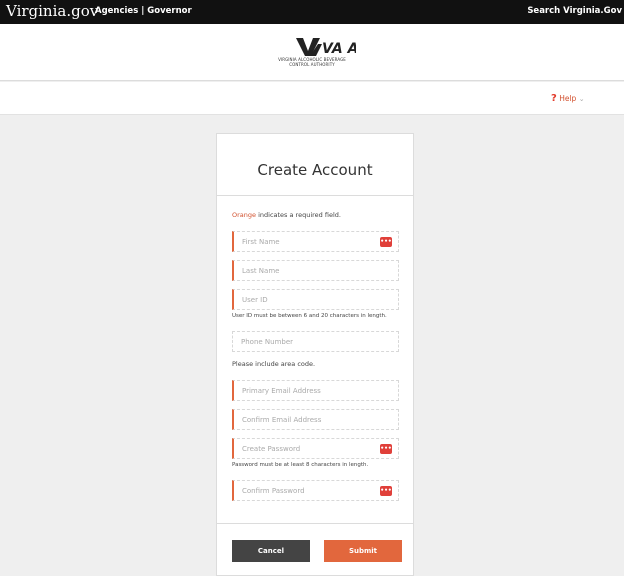 The width and height of the screenshot is (624, 576). Describe the element at coordinates (581, 99) in the screenshot. I see `chevron-down-icon: ⌄` at that location.